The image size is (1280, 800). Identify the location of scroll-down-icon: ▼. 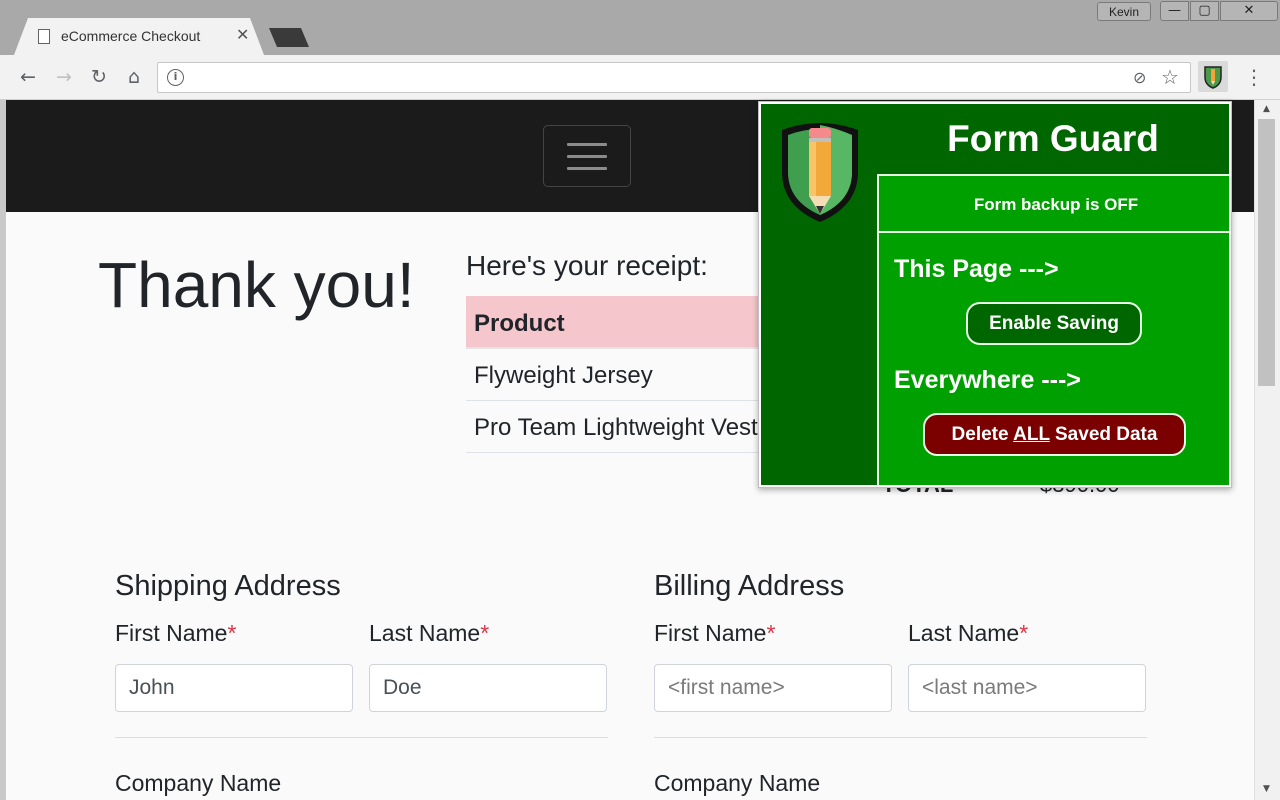
(1266, 789).